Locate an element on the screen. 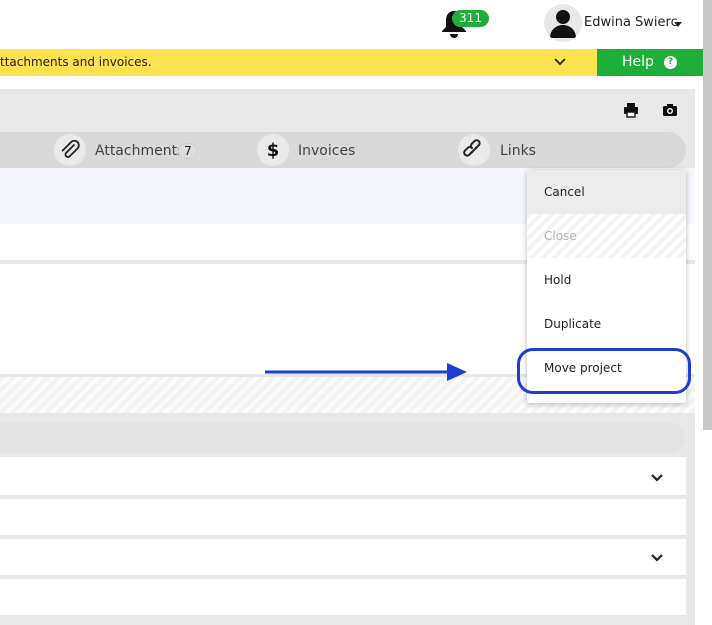 The image size is (712, 625). section-header-row is located at coordinates (342, 438).